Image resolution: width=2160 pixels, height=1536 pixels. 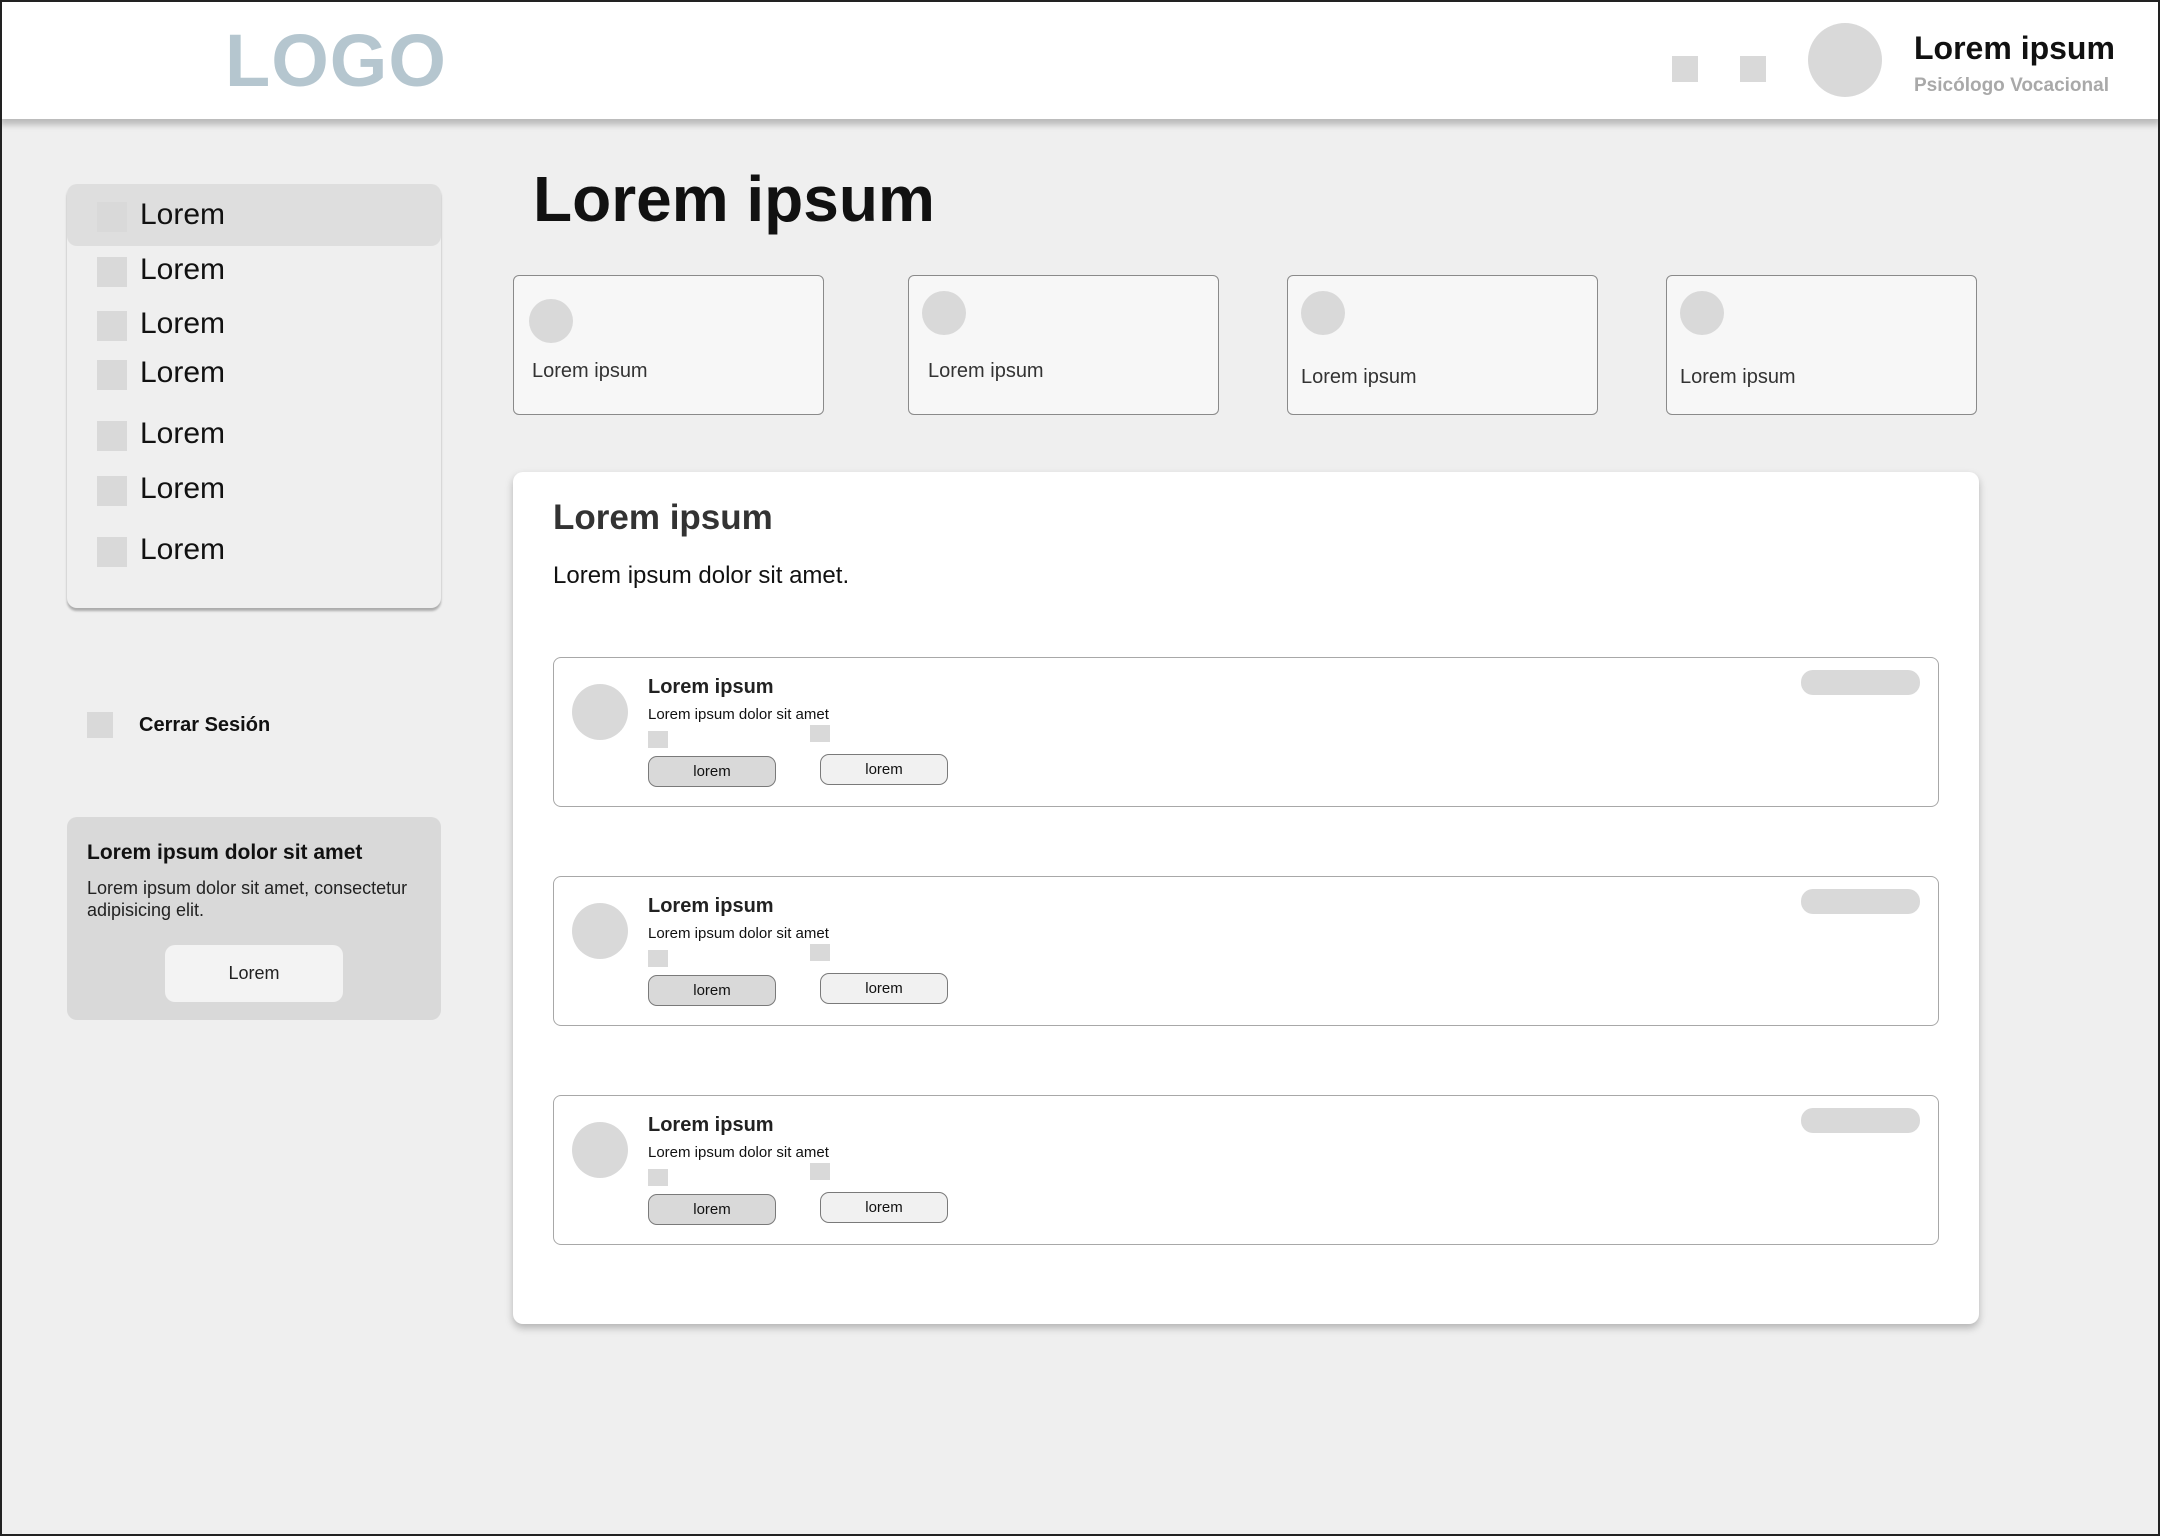 I want to click on sidebar-item-1: Lorem, so click(x=254, y=215).